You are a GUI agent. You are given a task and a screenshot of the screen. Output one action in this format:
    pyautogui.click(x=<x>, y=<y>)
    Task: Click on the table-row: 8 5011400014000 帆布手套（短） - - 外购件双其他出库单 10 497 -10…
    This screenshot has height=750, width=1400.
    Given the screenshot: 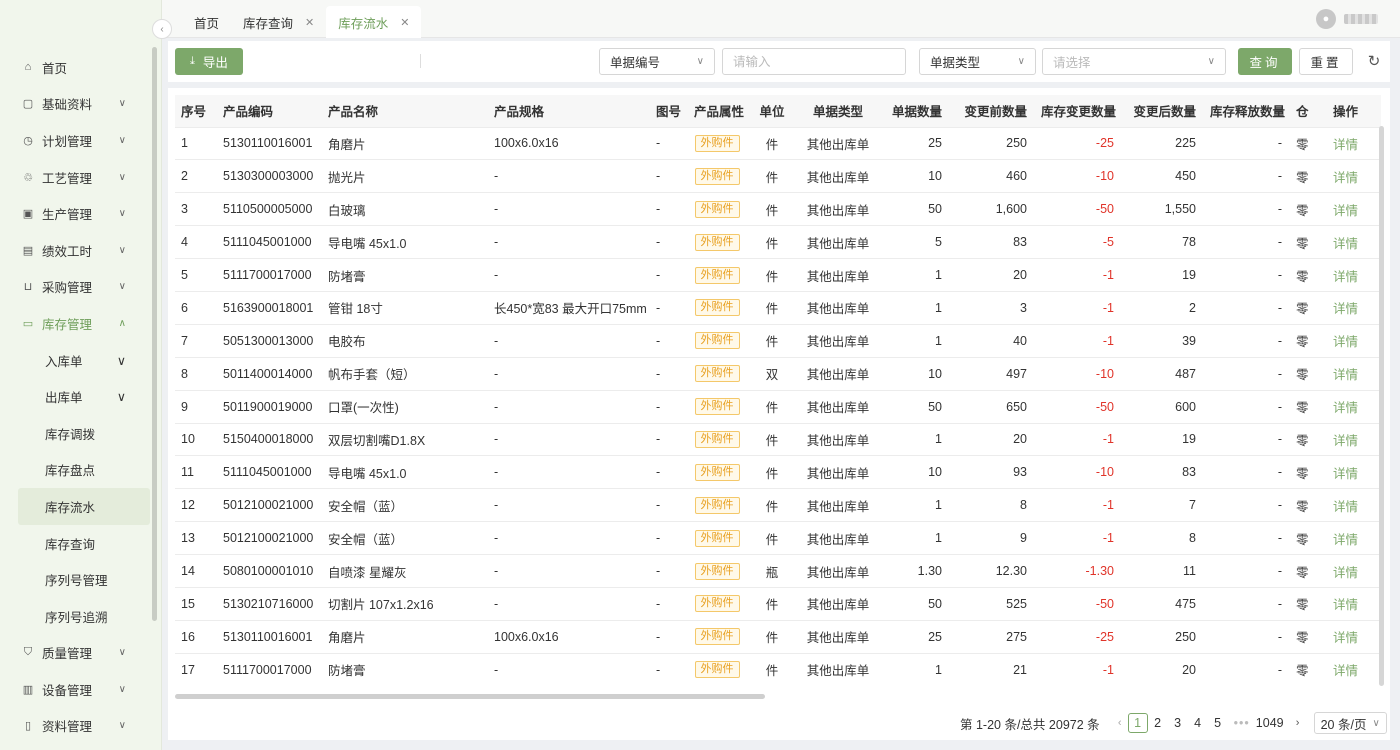 What is the action you would take?
    pyautogui.click(x=778, y=374)
    